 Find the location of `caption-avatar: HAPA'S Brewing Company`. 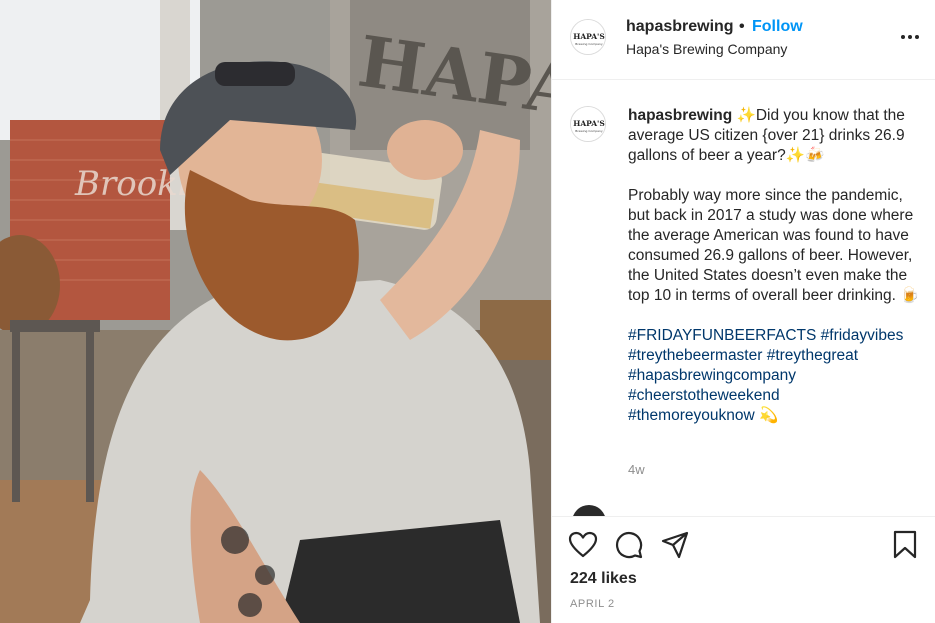

caption-avatar: HAPA'S Brewing Company is located at coordinates (588, 124).